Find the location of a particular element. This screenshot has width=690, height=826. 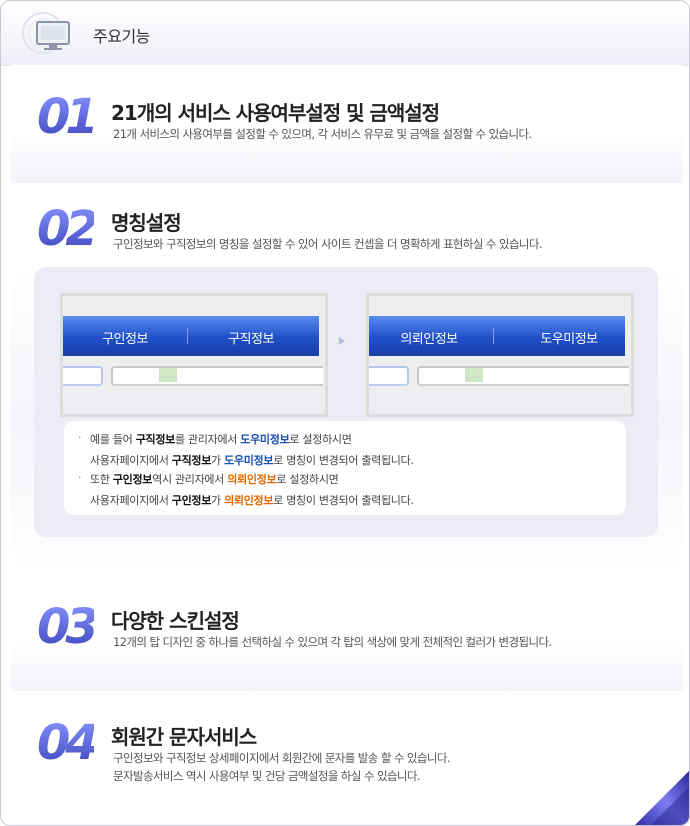

feature-title: 회원간 문자서비스 is located at coordinates (184, 737).